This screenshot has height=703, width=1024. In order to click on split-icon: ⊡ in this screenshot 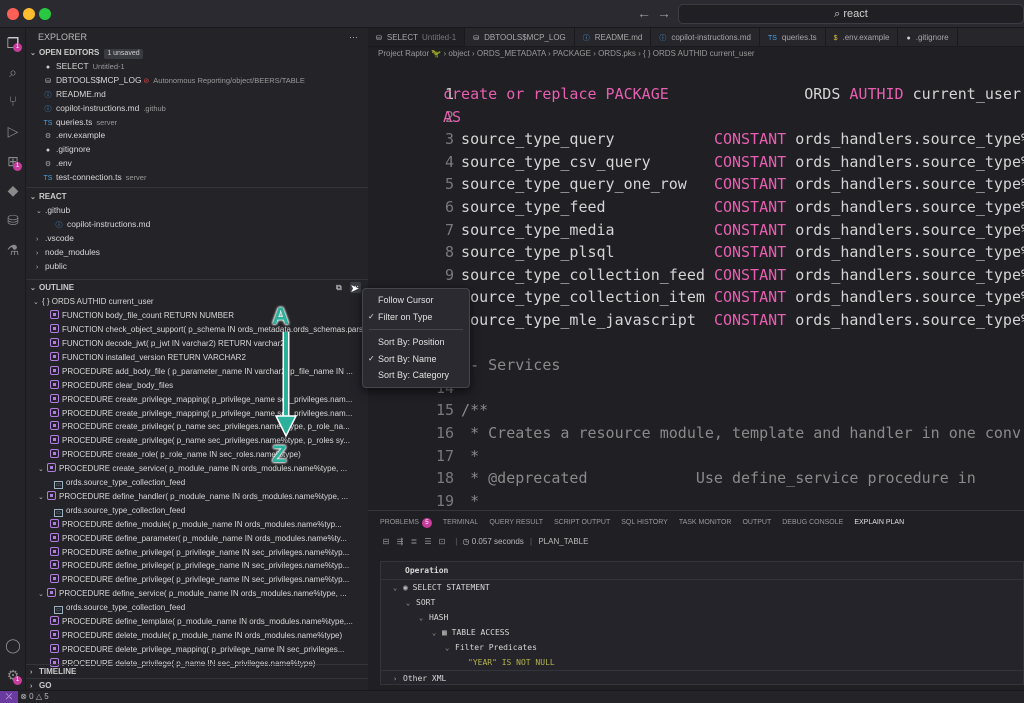, I will do `click(442, 542)`.